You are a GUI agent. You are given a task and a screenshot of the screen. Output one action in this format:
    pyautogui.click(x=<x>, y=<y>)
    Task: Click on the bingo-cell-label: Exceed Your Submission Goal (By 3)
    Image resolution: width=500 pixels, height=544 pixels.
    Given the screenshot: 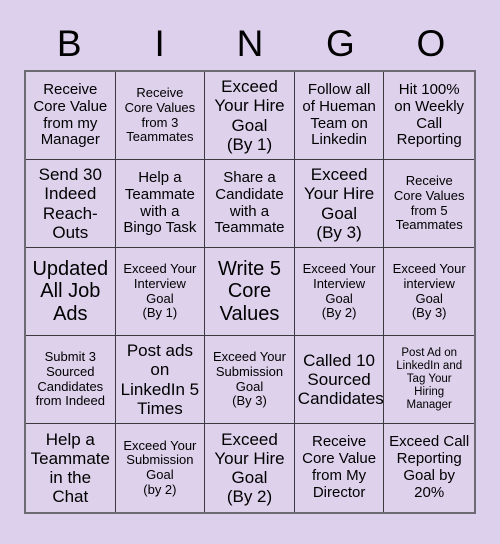 What is the action you would take?
    pyautogui.click(x=249, y=379)
    